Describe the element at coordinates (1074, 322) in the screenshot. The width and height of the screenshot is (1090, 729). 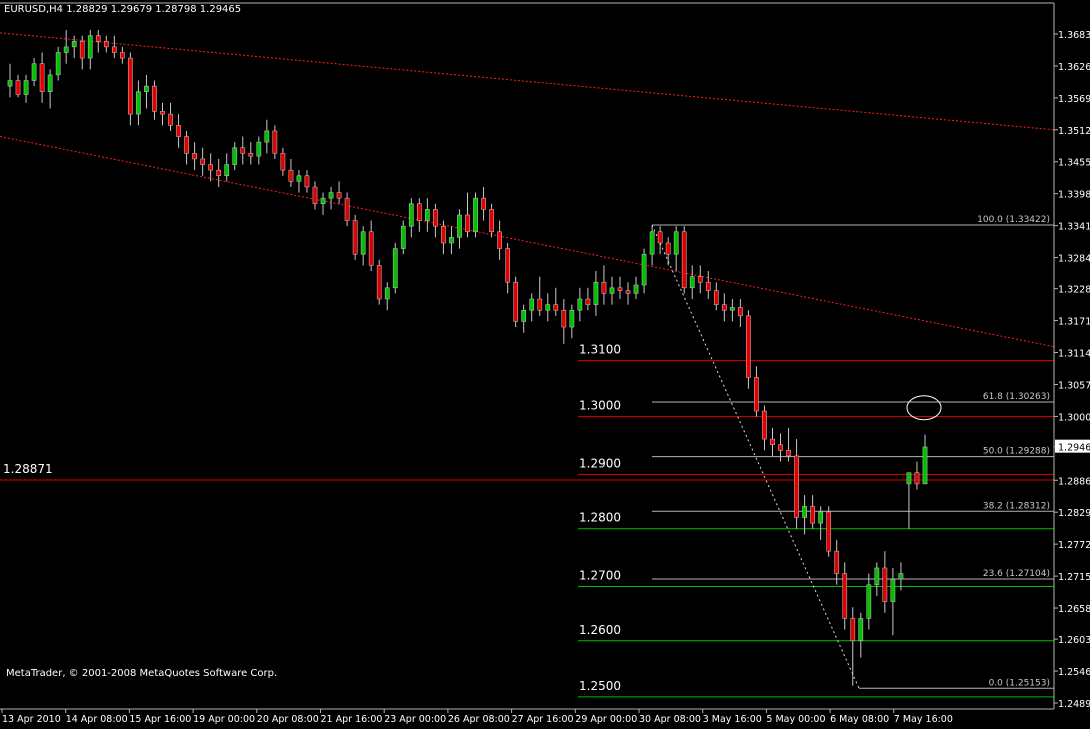
I see `price-tick-label: 1.31715` at that location.